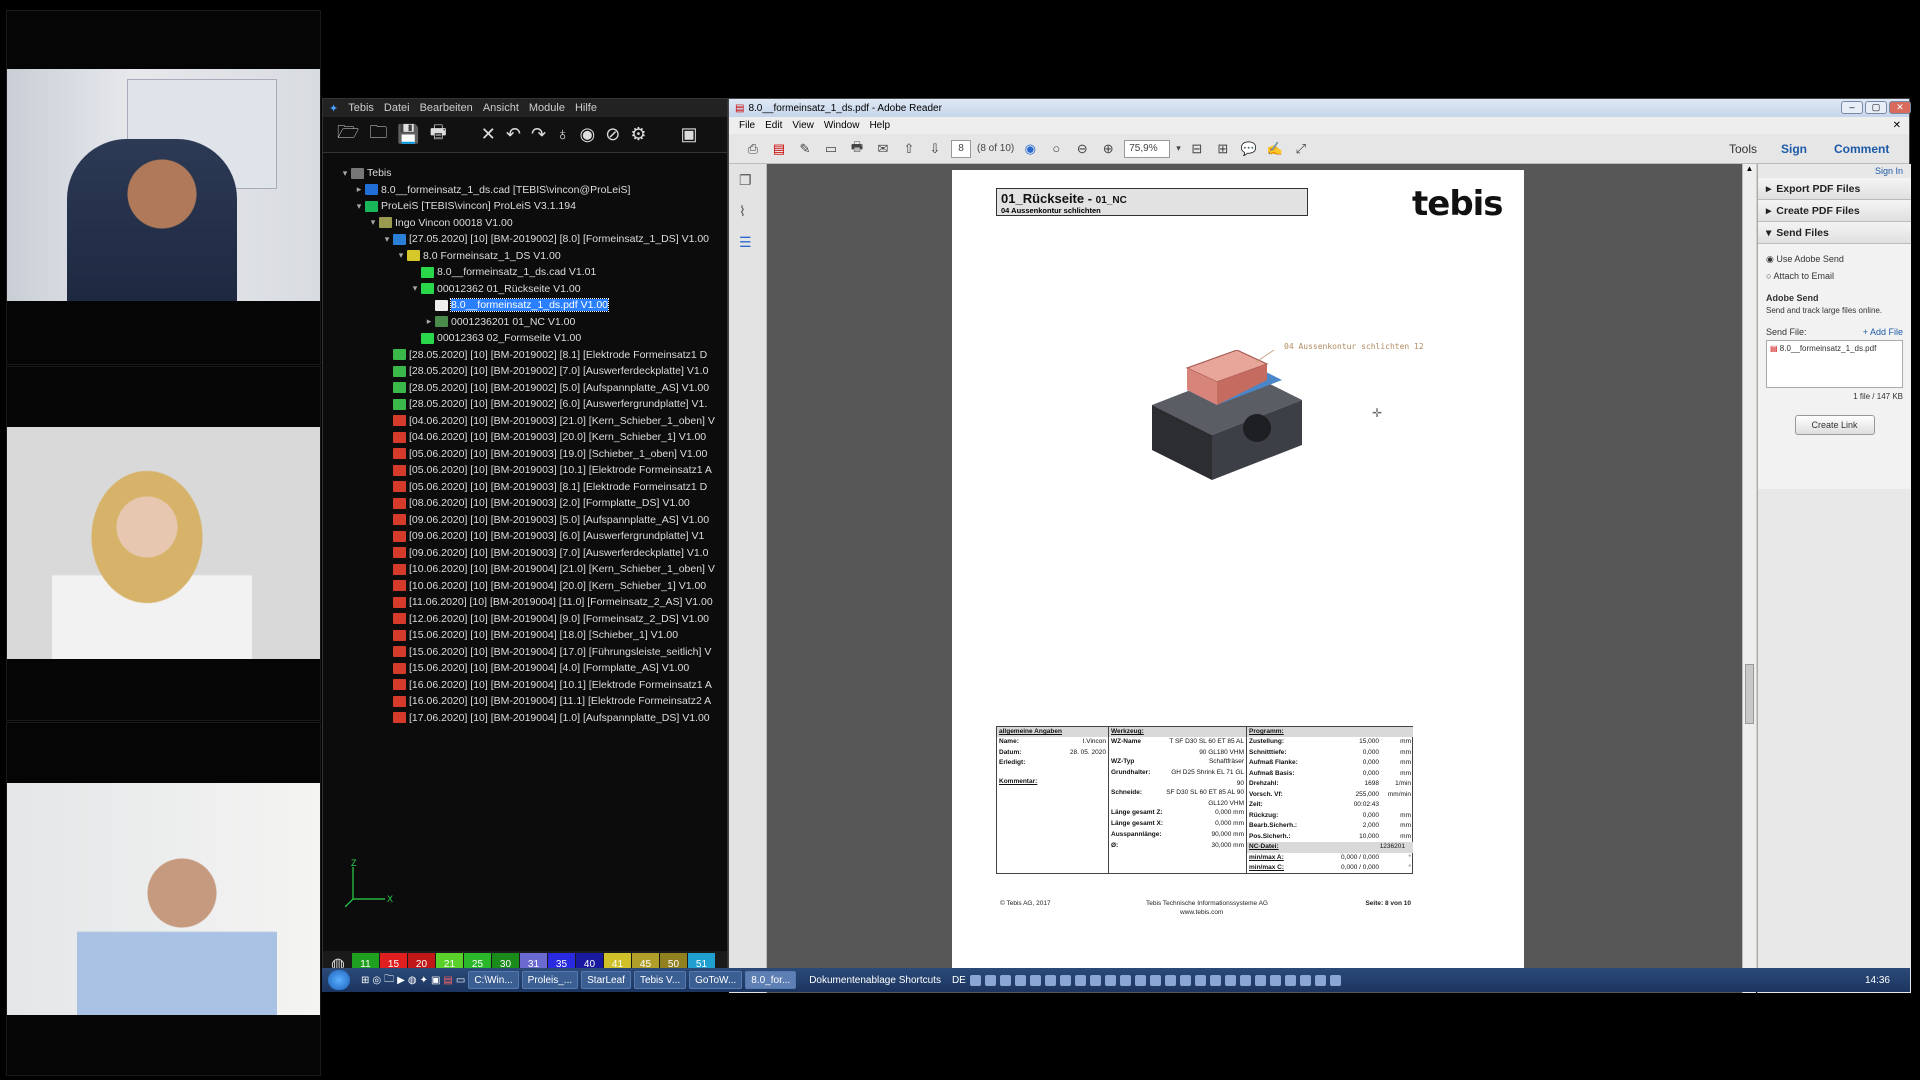 Image resolution: width=1920 pixels, height=1080 pixels. What do you see at coordinates (961, 148) in the screenshot?
I see `page-number-input: 8` at bounding box center [961, 148].